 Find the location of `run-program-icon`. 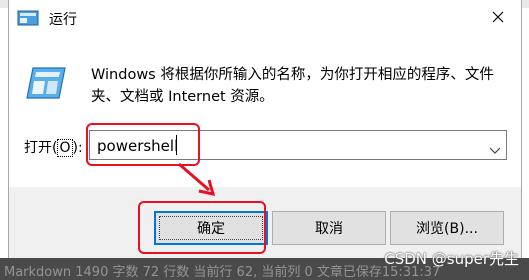

run-program-icon is located at coordinates (46, 84).